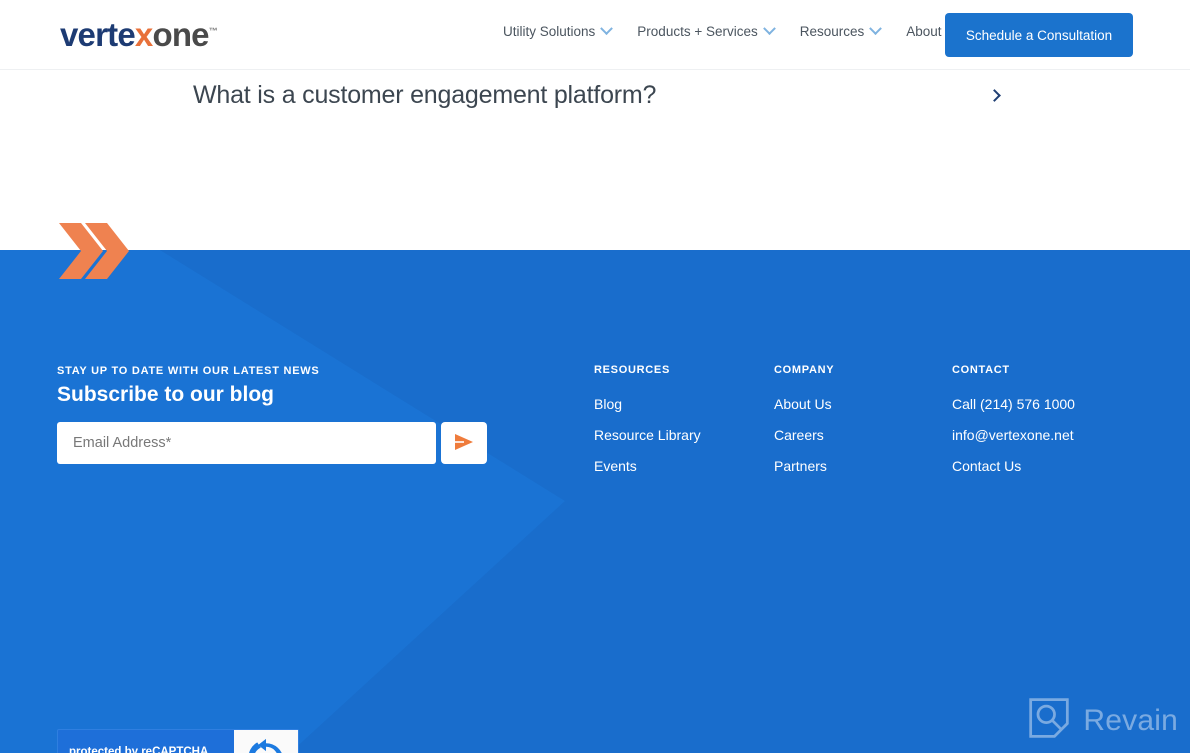 This screenshot has width=1190, height=753. Describe the element at coordinates (1013, 466) in the screenshot. I see `footer-link-contact-us: Contact Us` at that location.